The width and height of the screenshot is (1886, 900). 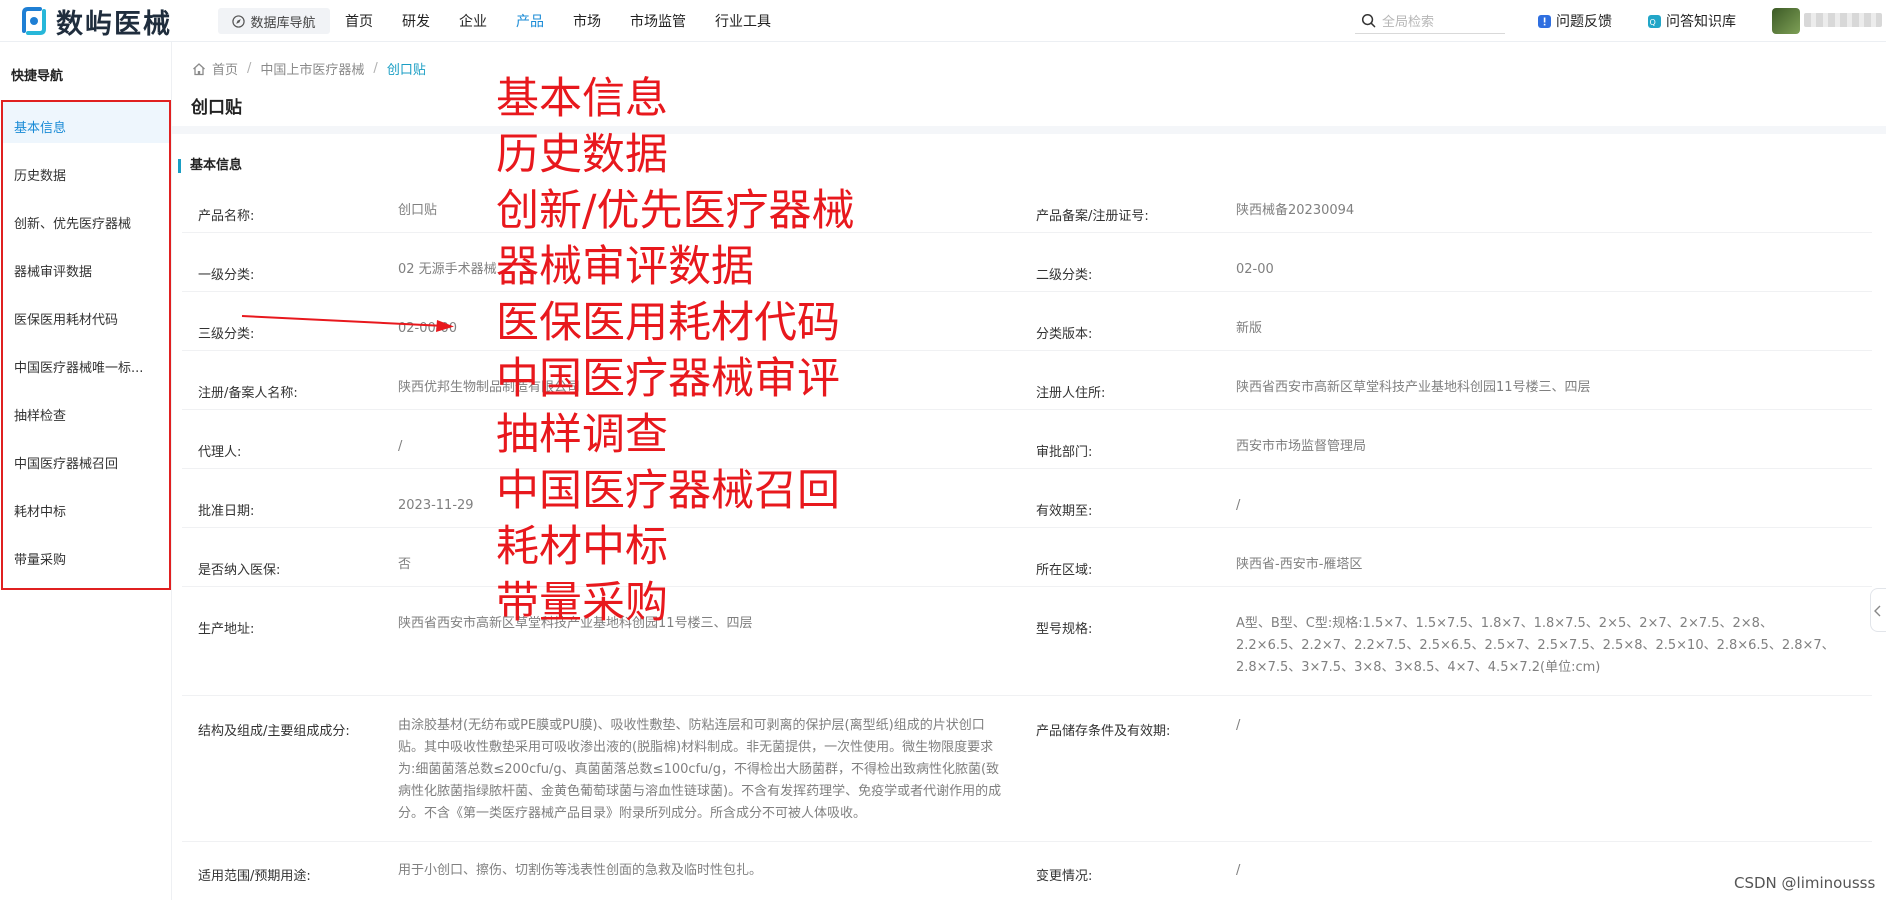 What do you see at coordinates (658, 21) in the screenshot?
I see `nav-market-regulation: 市场监管` at bounding box center [658, 21].